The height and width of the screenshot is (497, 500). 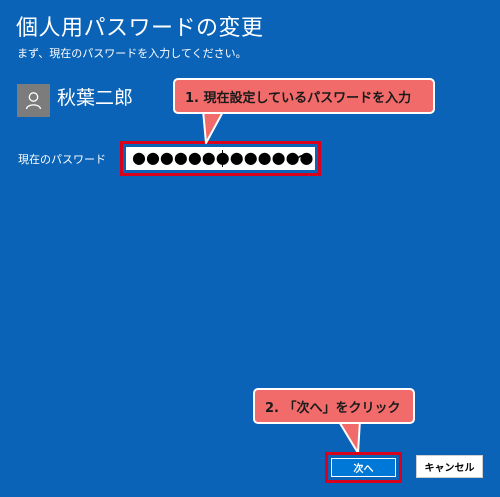 I want to click on callout-step2: 2. 「次へ」をクリック, so click(x=334, y=406).